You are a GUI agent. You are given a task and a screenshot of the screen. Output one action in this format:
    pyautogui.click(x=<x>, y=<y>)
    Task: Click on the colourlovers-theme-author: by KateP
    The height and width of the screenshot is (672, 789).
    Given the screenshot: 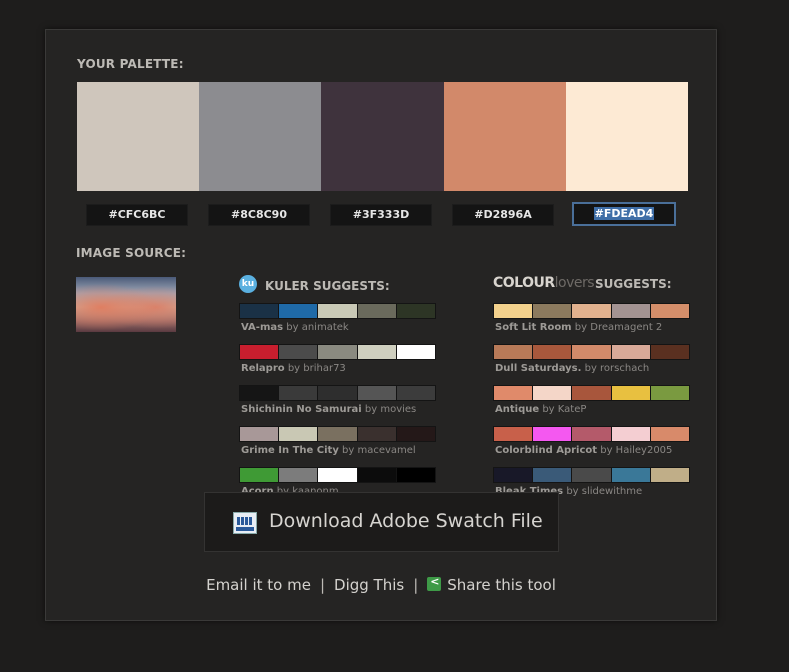 What is the action you would take?
    pyautogui.click(x=564, y=409)
    